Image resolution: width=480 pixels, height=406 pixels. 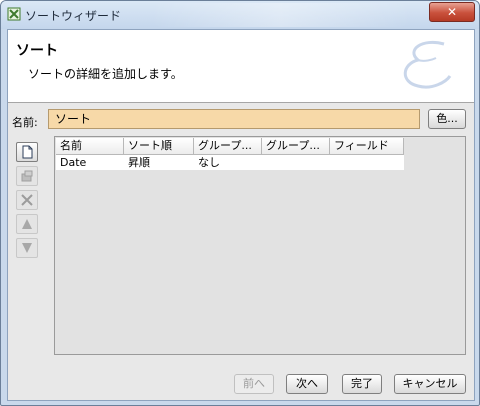 I want to click on new-sort-button, so click(x=27, y=152).